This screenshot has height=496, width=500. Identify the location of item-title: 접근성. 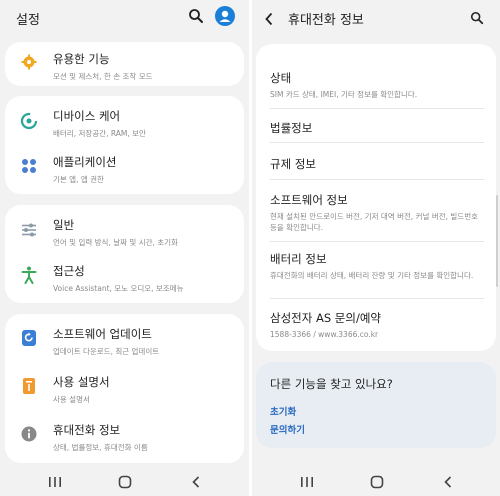
(69, 271).